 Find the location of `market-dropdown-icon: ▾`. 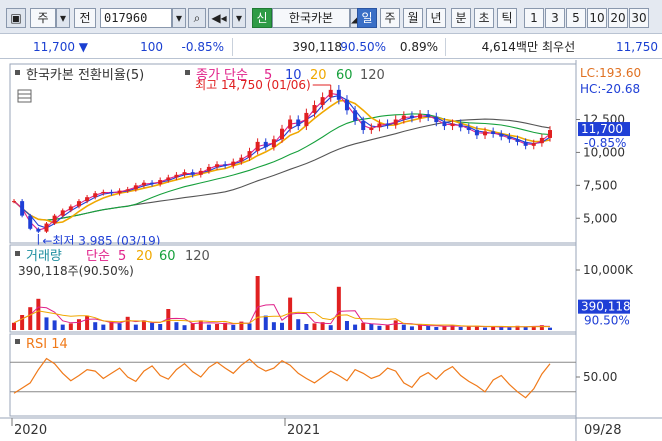

market-dropdown-icon: ▾ is located at coordinates (63, 18).